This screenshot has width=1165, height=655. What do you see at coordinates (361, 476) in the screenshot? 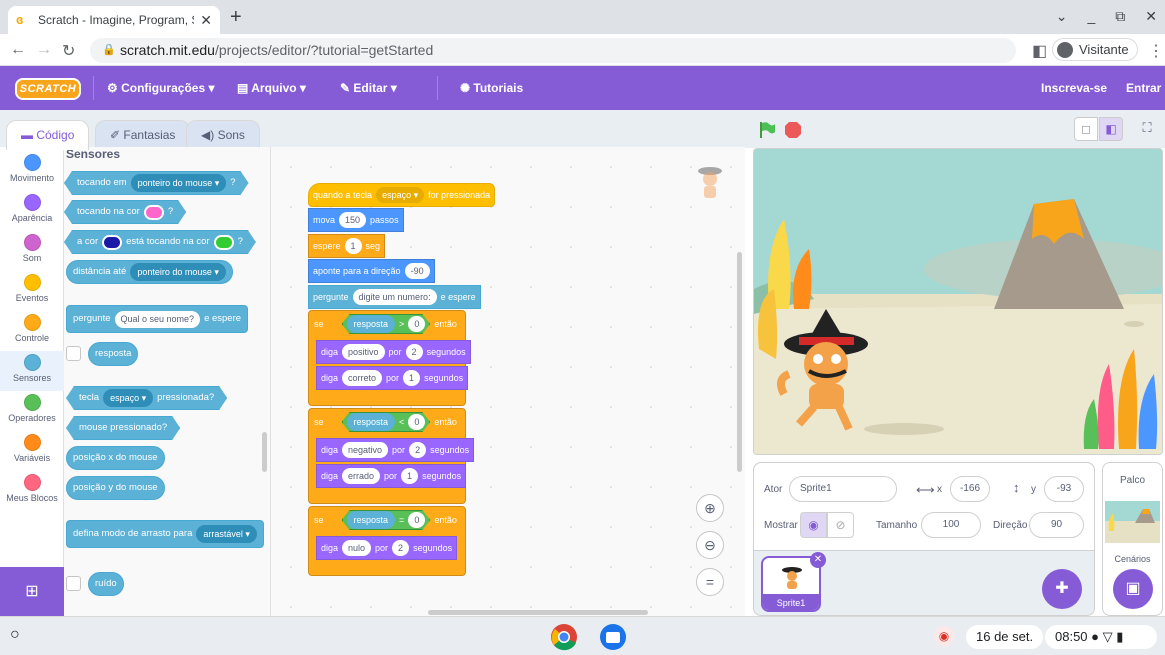
I see `block-input: errado` at bounding box center [361, 476].